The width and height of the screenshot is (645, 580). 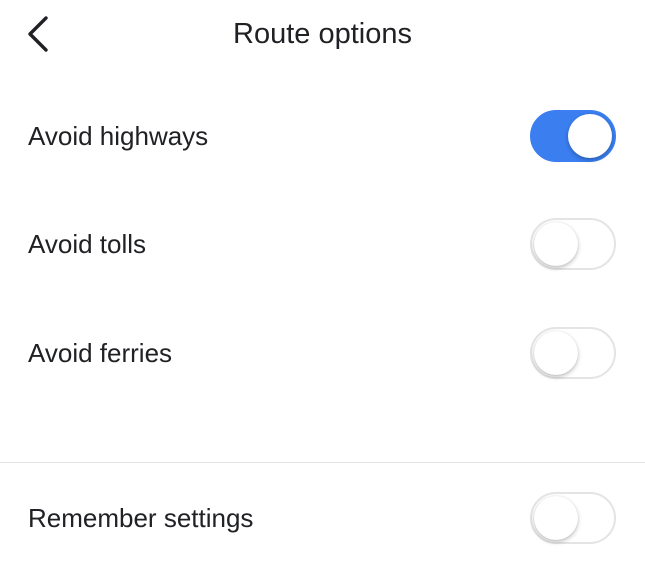 I want to click on header-bar: Route options, so click(x=322, y=35).